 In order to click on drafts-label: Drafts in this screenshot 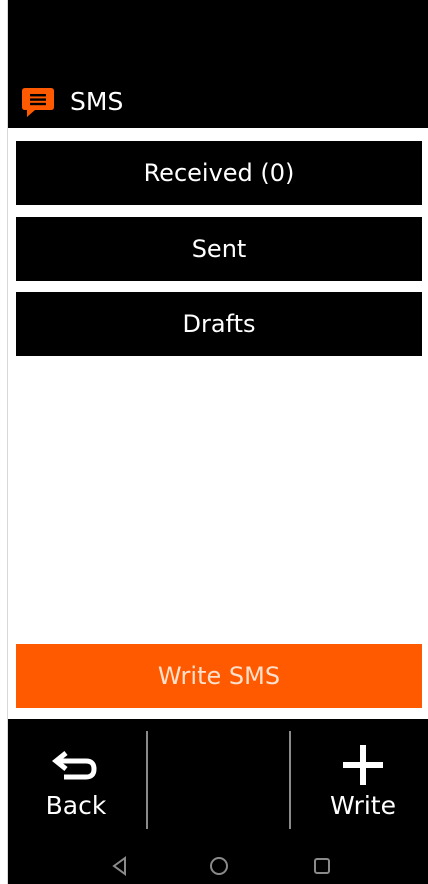, I will do `click(219, 324)`.